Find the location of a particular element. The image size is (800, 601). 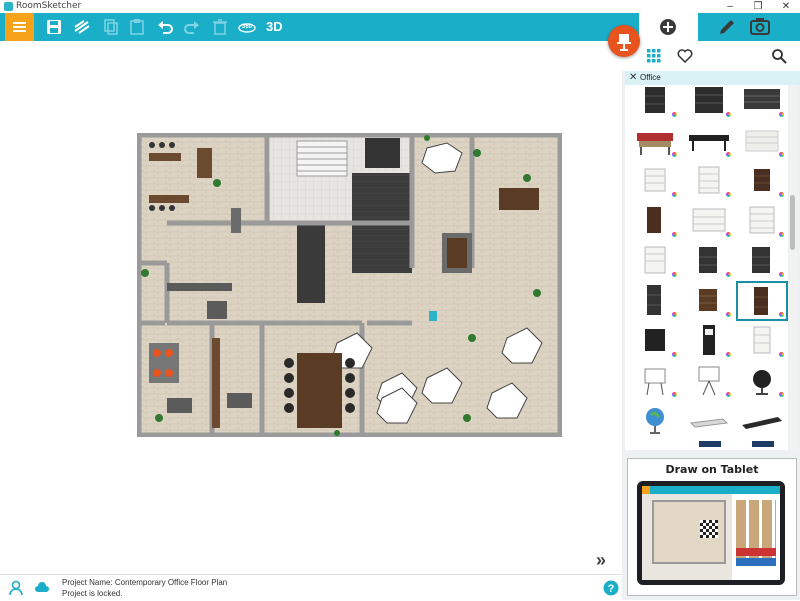

copy-icon is located at coordinates (110, 27).